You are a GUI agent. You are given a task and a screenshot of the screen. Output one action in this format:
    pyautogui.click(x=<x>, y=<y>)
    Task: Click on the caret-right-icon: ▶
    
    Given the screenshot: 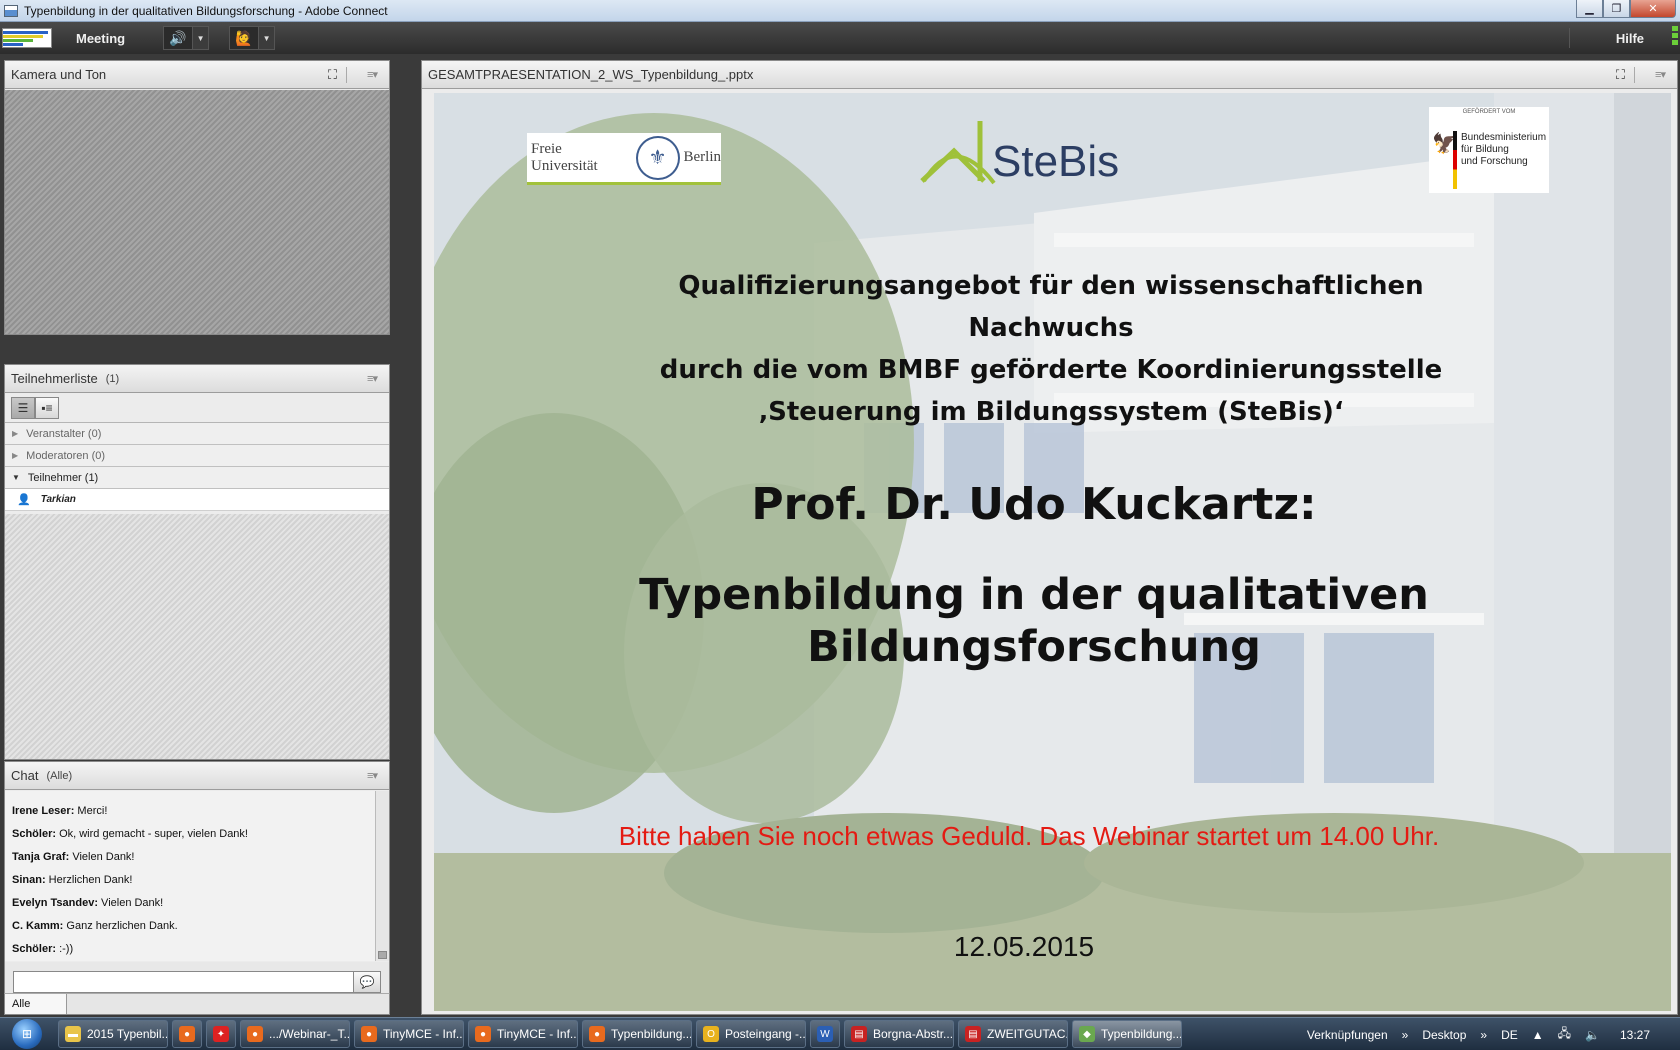 What is the action you would take?
    pyautogui.click(x=15, y=433)
    